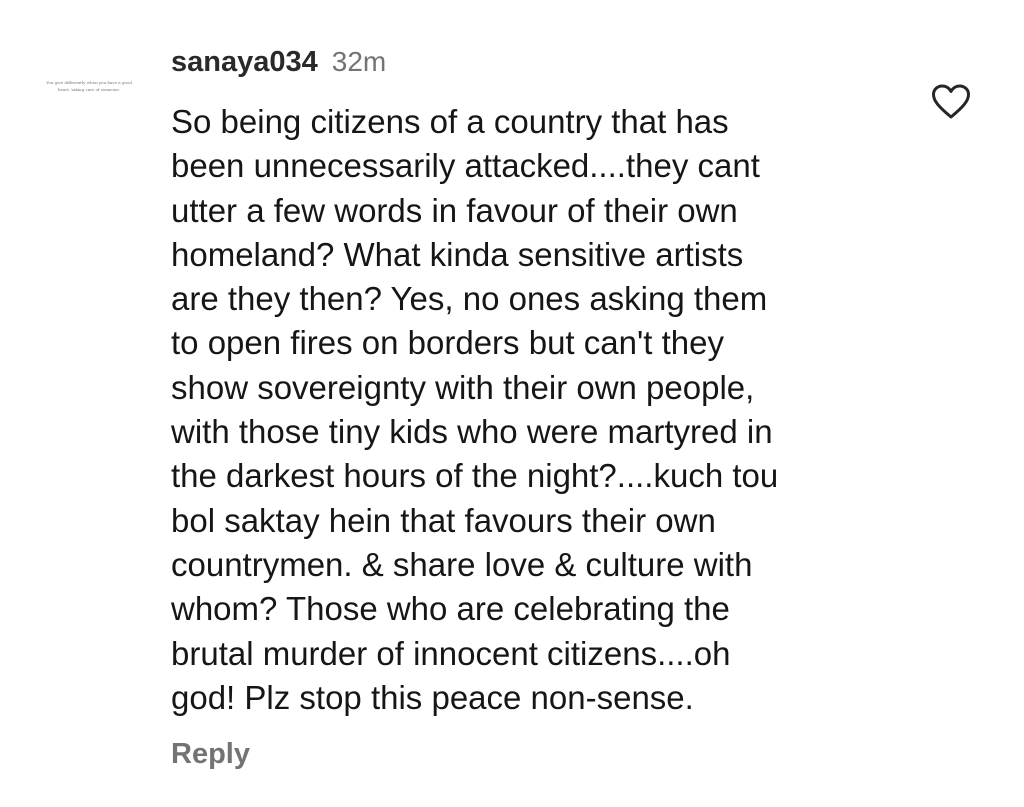 The height and width of the screenshot is (807, 1024). I want to click on heart-outline-icon, so click(951, 101).